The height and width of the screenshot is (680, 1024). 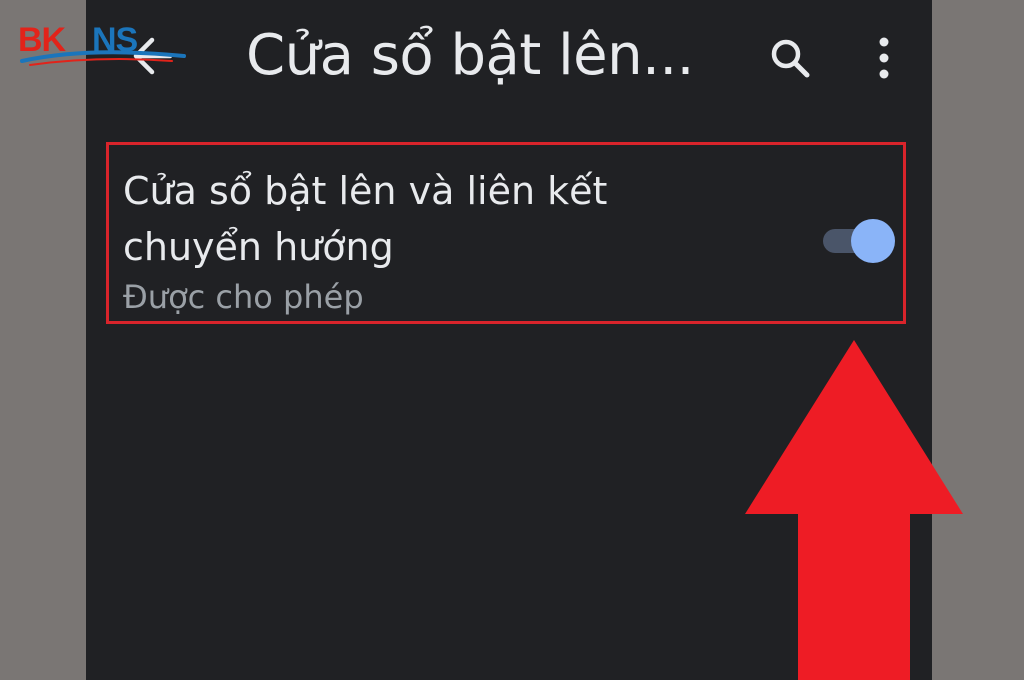 What do you see at coordinates (790, 58) in the screenshot?
I see `search-icon` at bounding box center [790, 58].